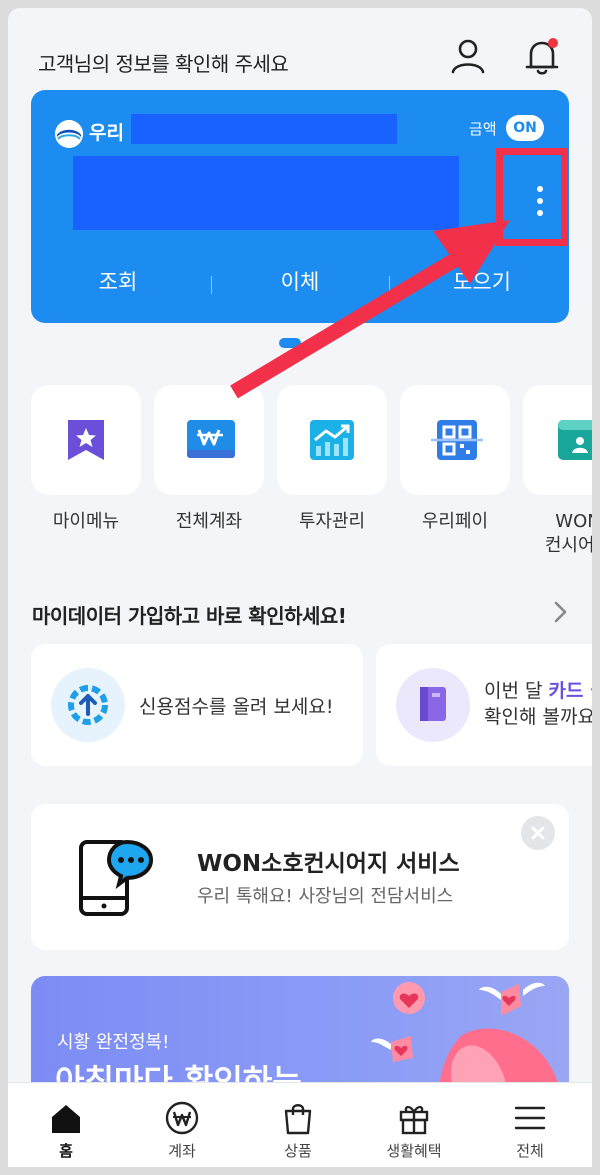 This screenshot has height=1175, width=600. What do you see at coordinates (209, 521) in the screenshot?
I see `quick-label: 전체계좌` at bounding box center [209, 521].